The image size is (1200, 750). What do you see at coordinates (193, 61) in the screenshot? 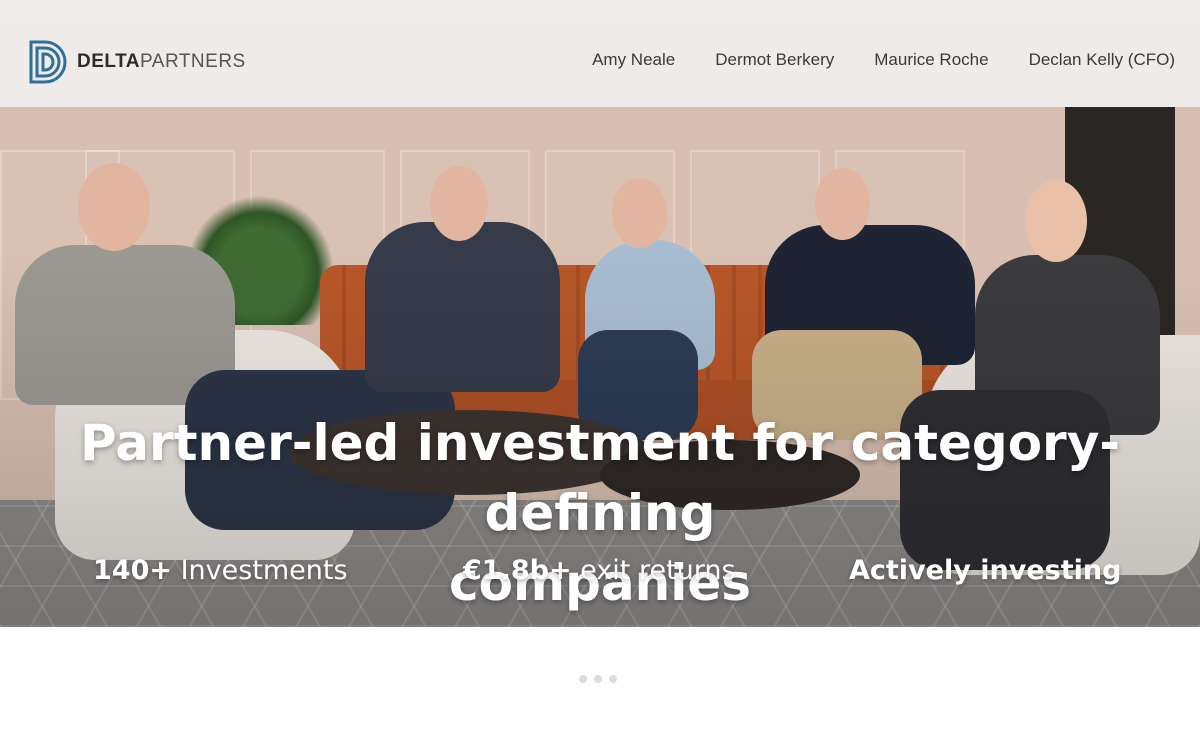
I see `logo-light-text: PARTNERS` at bounding box center [193, 61].